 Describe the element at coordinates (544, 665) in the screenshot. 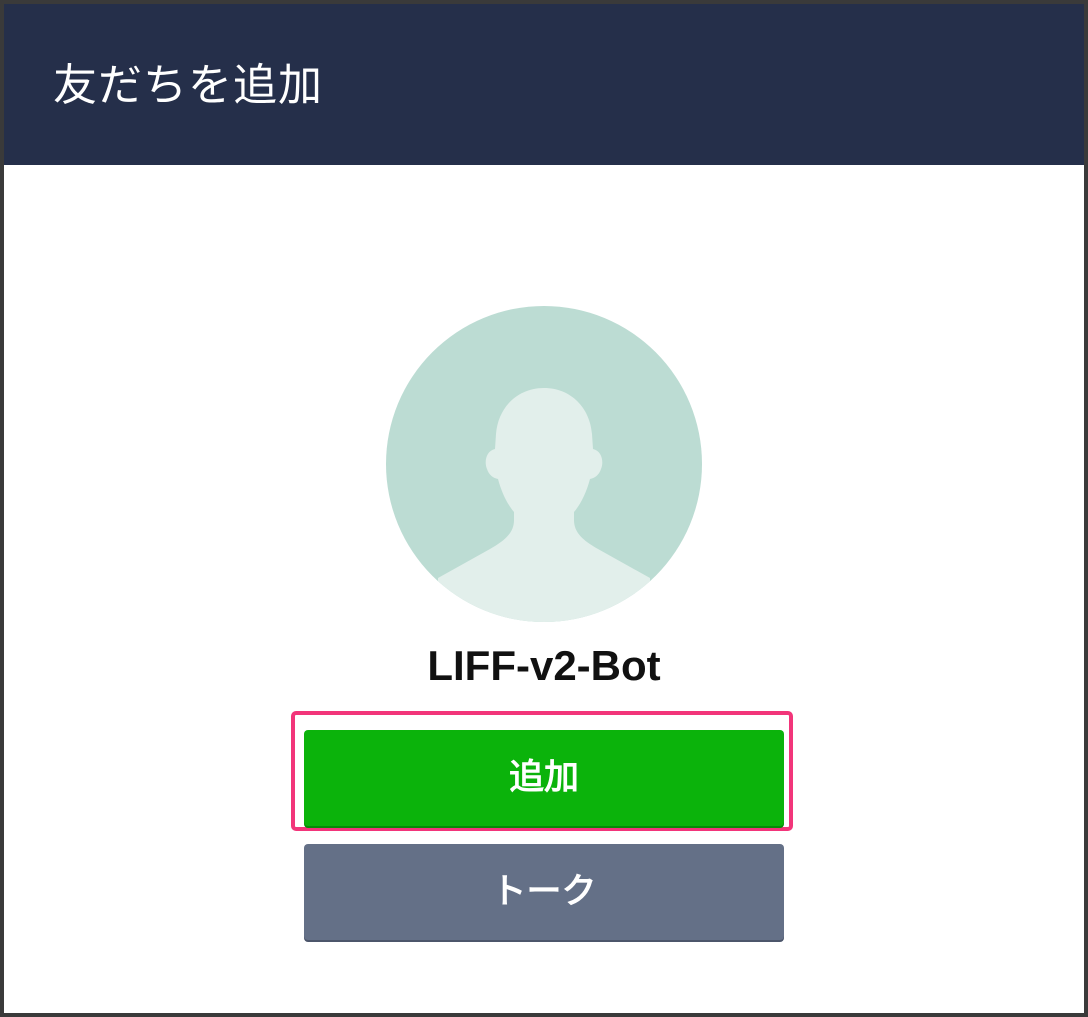

I see `bot-name: LIFF-v2-Bot` at that location.